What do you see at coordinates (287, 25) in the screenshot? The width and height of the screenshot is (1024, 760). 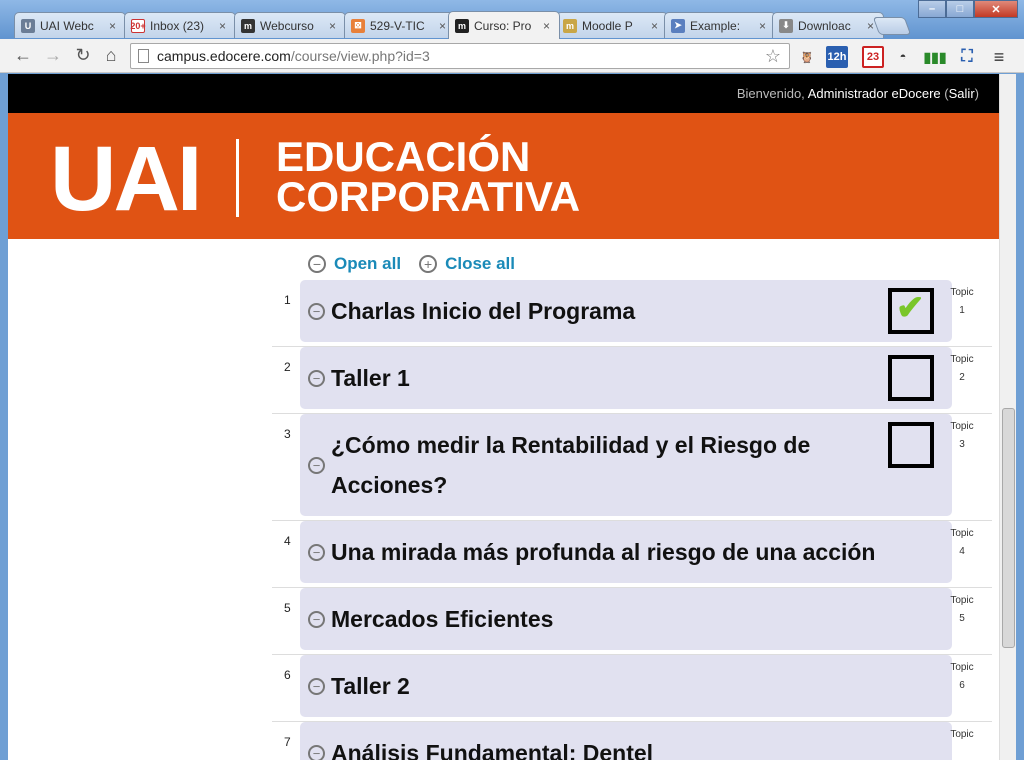 I see `tab-label: Webcurso` at bounding box center [287, 25].